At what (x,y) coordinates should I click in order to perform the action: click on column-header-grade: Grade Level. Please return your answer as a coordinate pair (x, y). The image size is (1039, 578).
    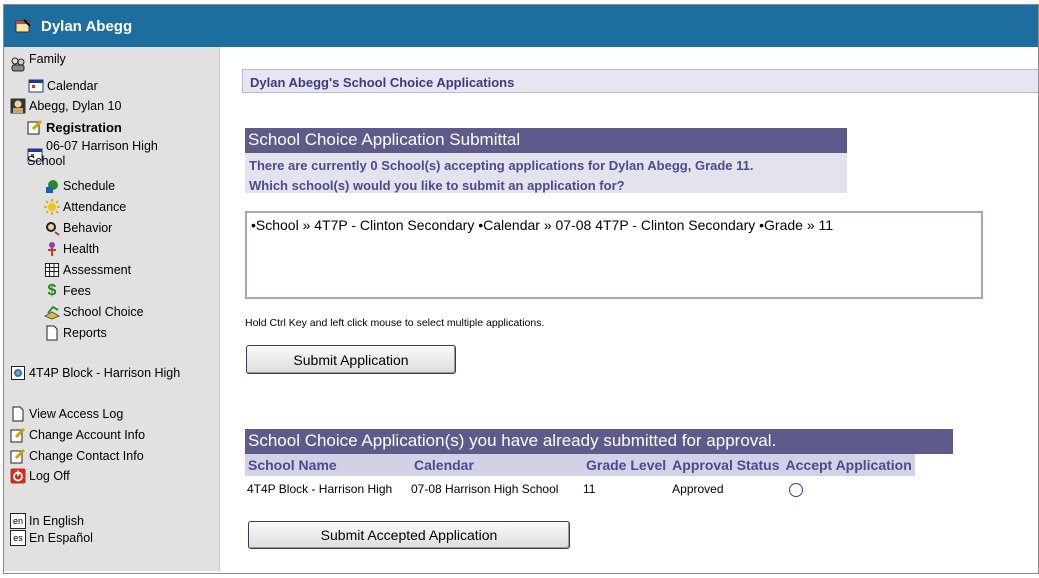
    Looking at the image, I should click on (626, 465).